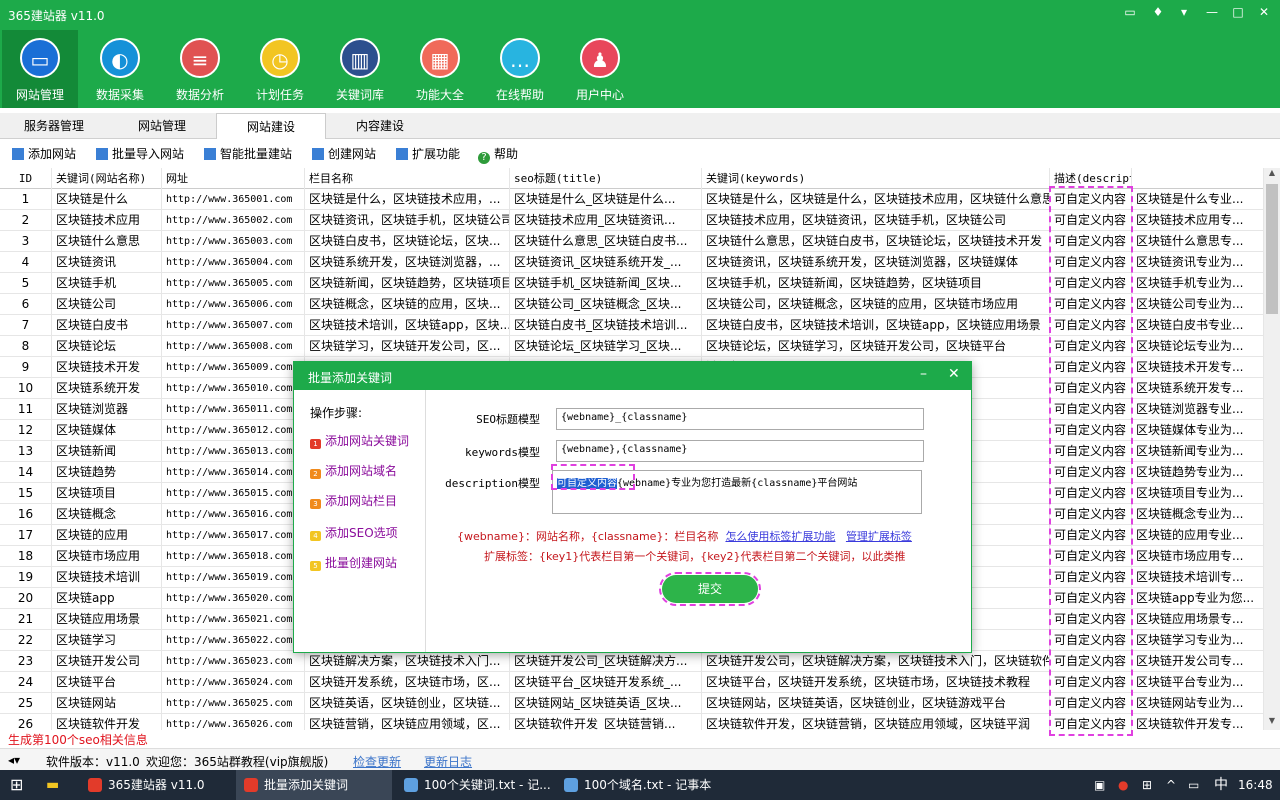  What do you see at coordinates (107, 283) in the screenshot?
I see `table-cell: 区块链手机` at bounding box center [107, 283].